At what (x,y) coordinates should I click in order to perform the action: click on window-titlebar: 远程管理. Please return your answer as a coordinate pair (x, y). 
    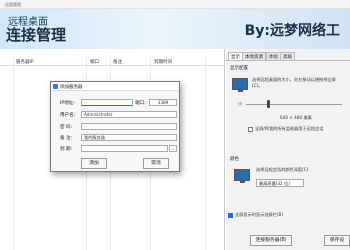
    Looking at the image, I should click on (175, 4).